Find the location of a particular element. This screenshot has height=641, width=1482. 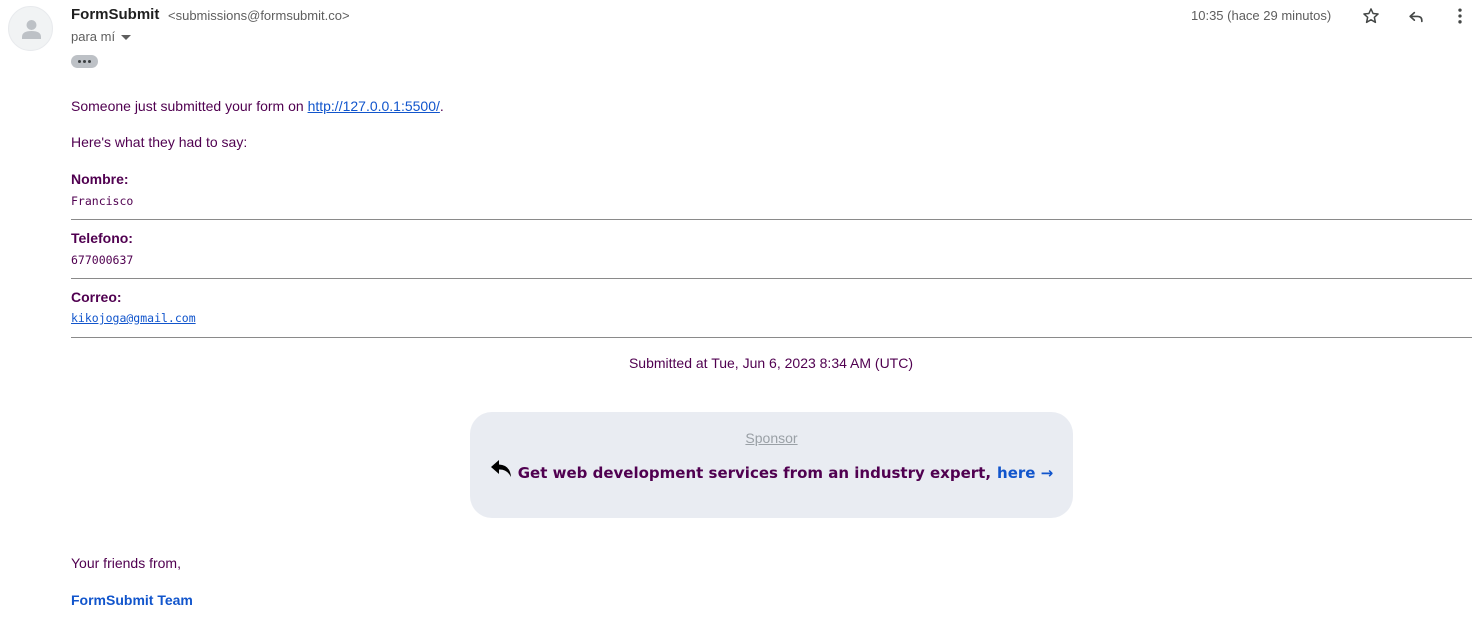

form-url-link: http://127.0.0.1:5500/ is located at coordinates (374, 106).